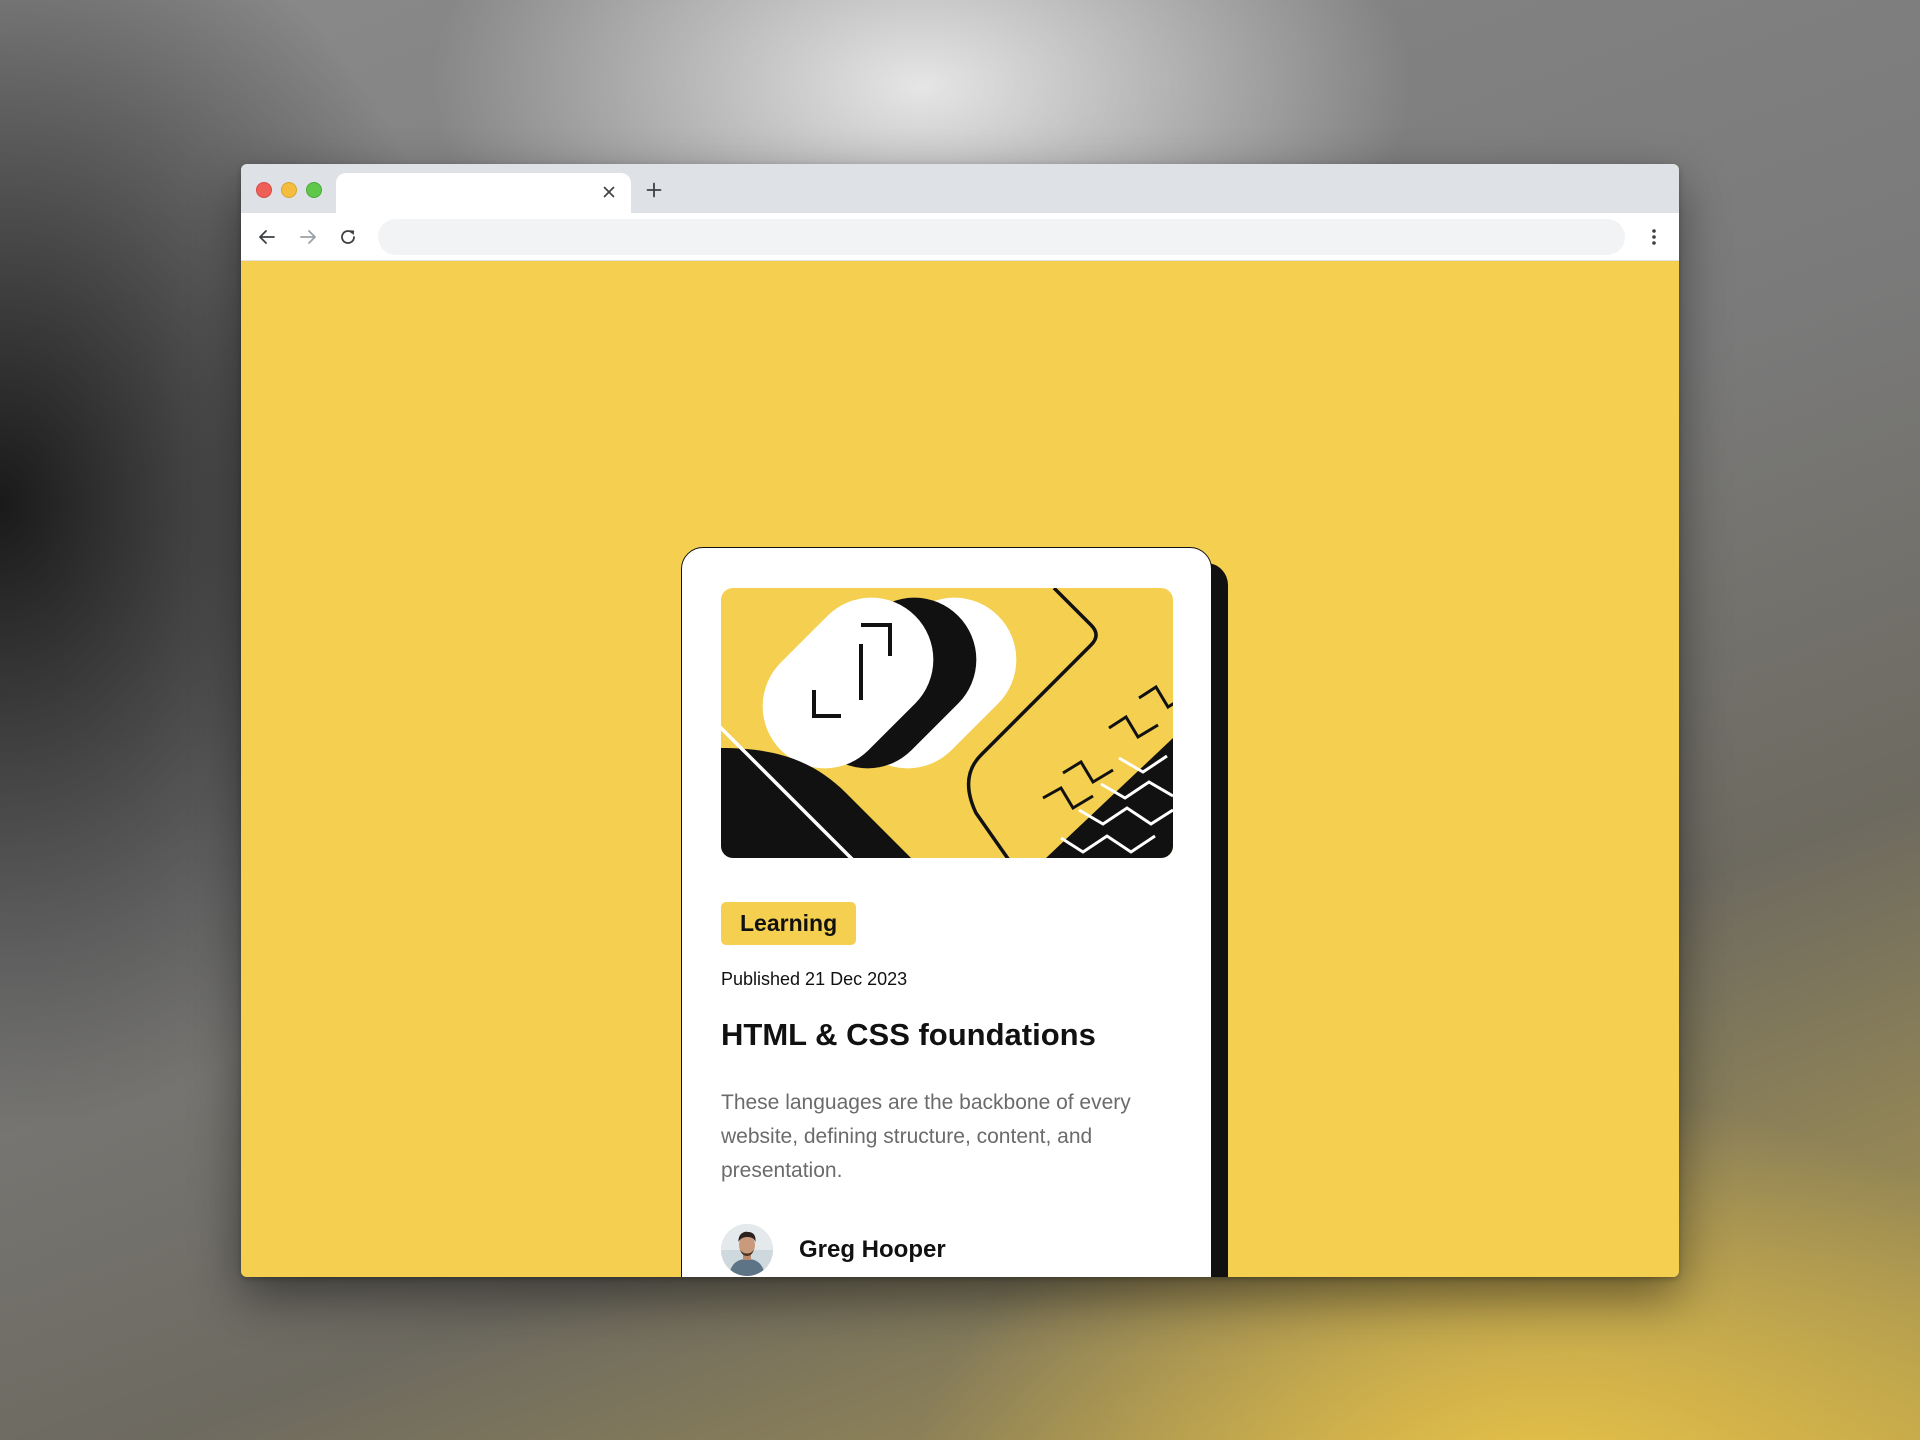  Describe the element at coordinates (267, 237) in the screenshot. I see `arrow-left-icon` at that location.